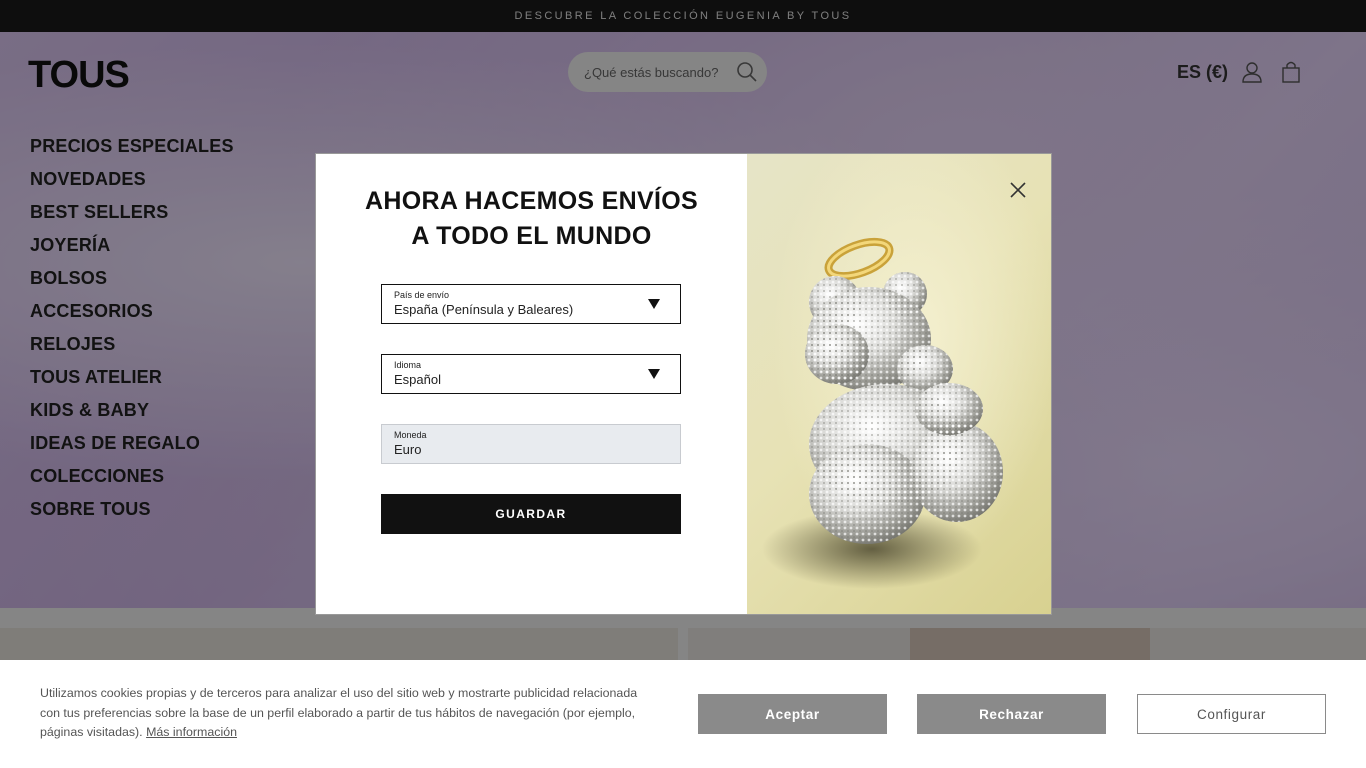  I want to click on accept-cookies-button: Aceptar, so click(792, 714).